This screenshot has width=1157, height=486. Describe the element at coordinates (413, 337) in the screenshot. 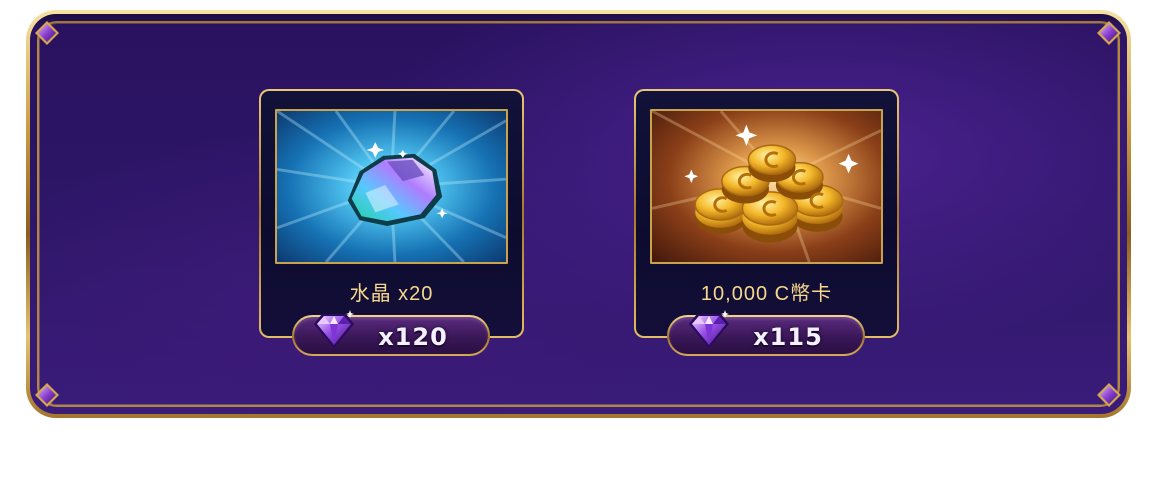

I see `price-label: x120` at that location.